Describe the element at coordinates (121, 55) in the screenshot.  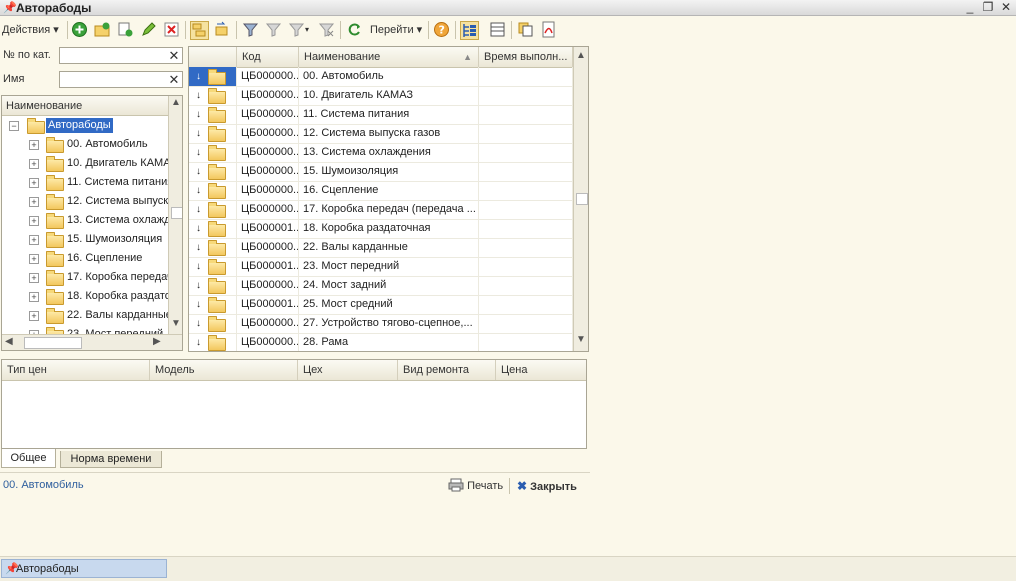
I see `catalog-number-field: ✕` at that location.